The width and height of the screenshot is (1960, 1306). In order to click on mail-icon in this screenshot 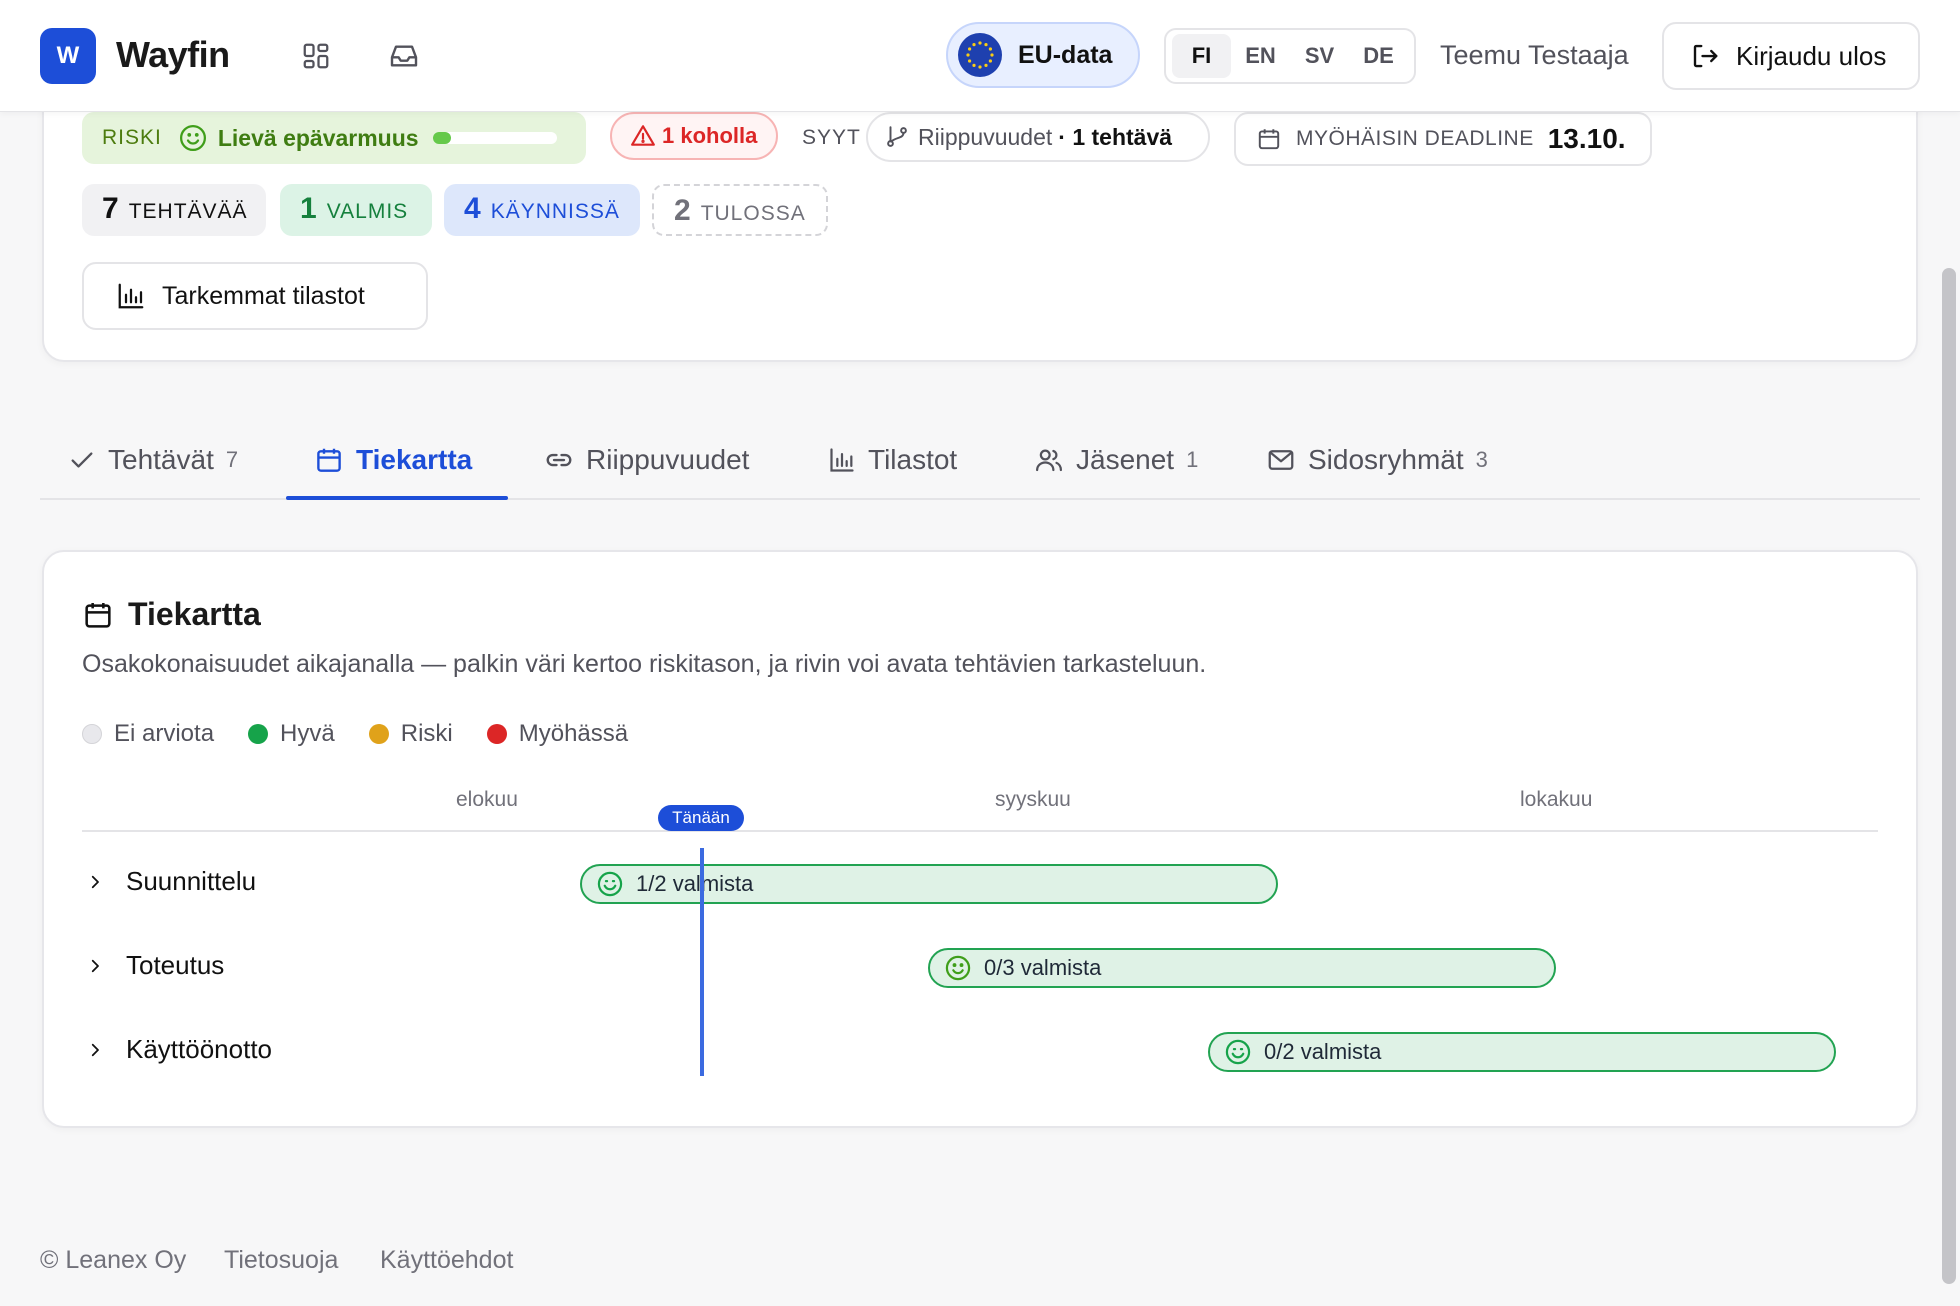, I will do `click(1281, 460)`.